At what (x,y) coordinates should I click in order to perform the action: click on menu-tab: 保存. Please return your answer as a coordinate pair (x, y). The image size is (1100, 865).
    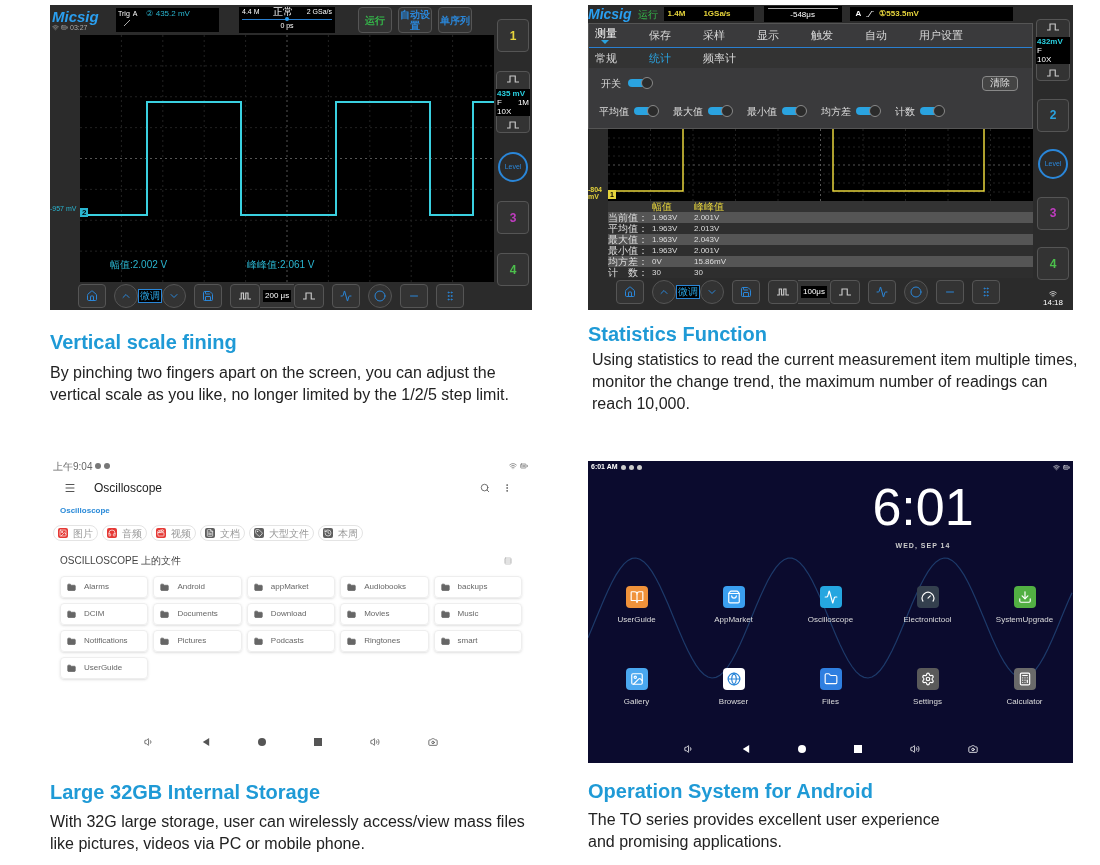
    Looking at the image, I should click on (676, 35).